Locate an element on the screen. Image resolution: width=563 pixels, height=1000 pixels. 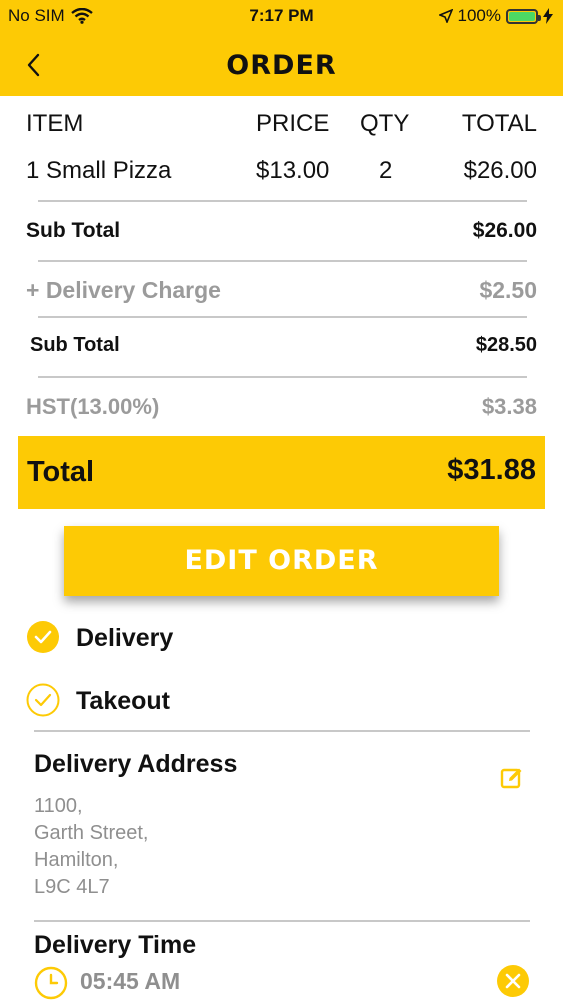
page-title: ORDER is located at coordinates (281, 65).